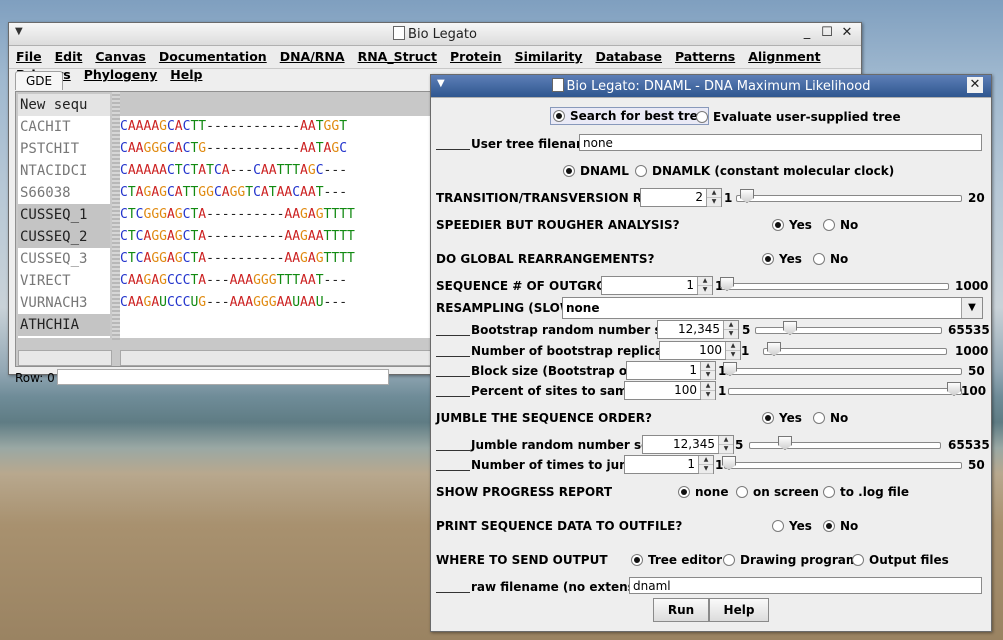  I want to click on percent-spinner: 100 ▲ ▼, so click(670, 390).